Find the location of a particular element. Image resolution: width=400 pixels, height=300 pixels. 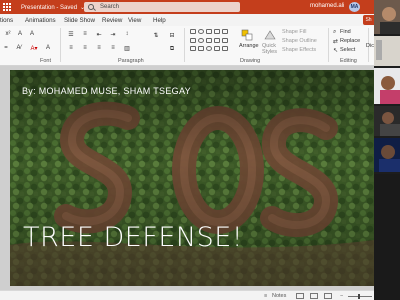

bullets-icon: ☰ is located at coordinates (71, 34).